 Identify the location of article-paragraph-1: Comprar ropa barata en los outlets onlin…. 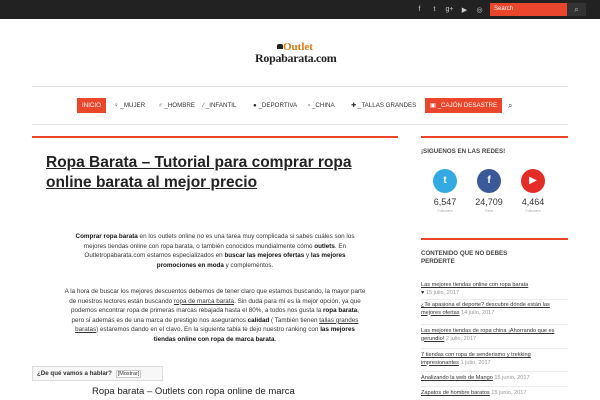
(215, 251).